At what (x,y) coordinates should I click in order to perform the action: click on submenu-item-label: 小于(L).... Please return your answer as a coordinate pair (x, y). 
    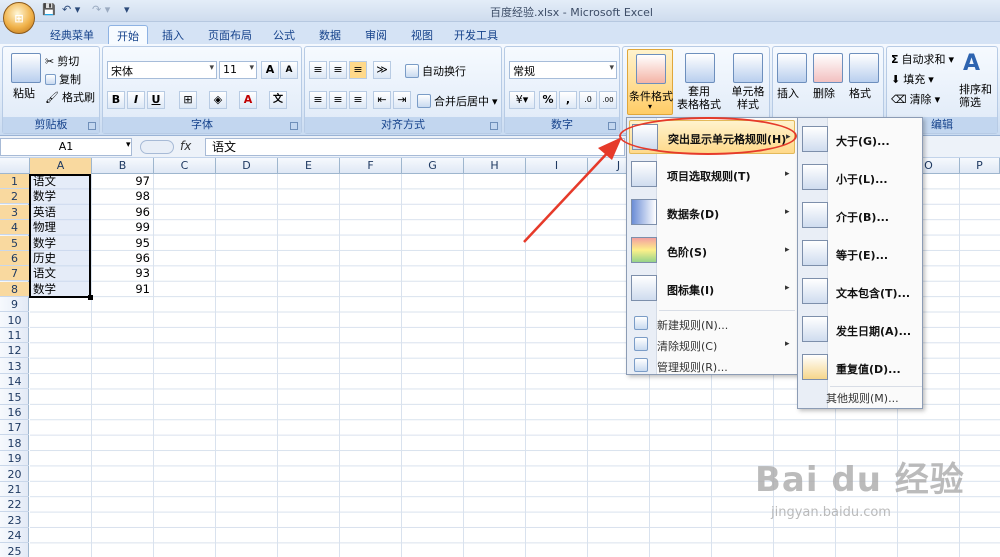
    Looking at the image, I should click on (862, 179).